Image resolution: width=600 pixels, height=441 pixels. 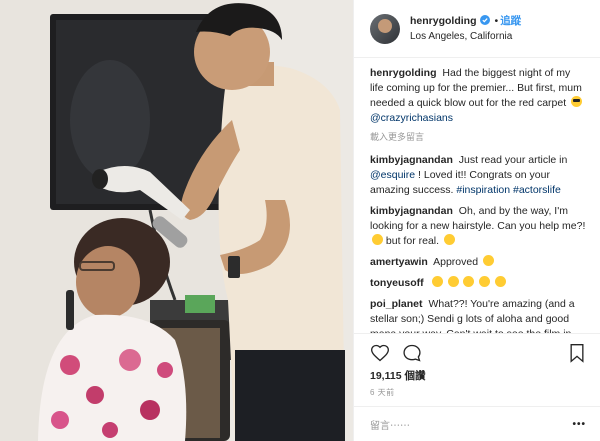 I want to click on verified-badge-icon, so click(x=485, y=21).